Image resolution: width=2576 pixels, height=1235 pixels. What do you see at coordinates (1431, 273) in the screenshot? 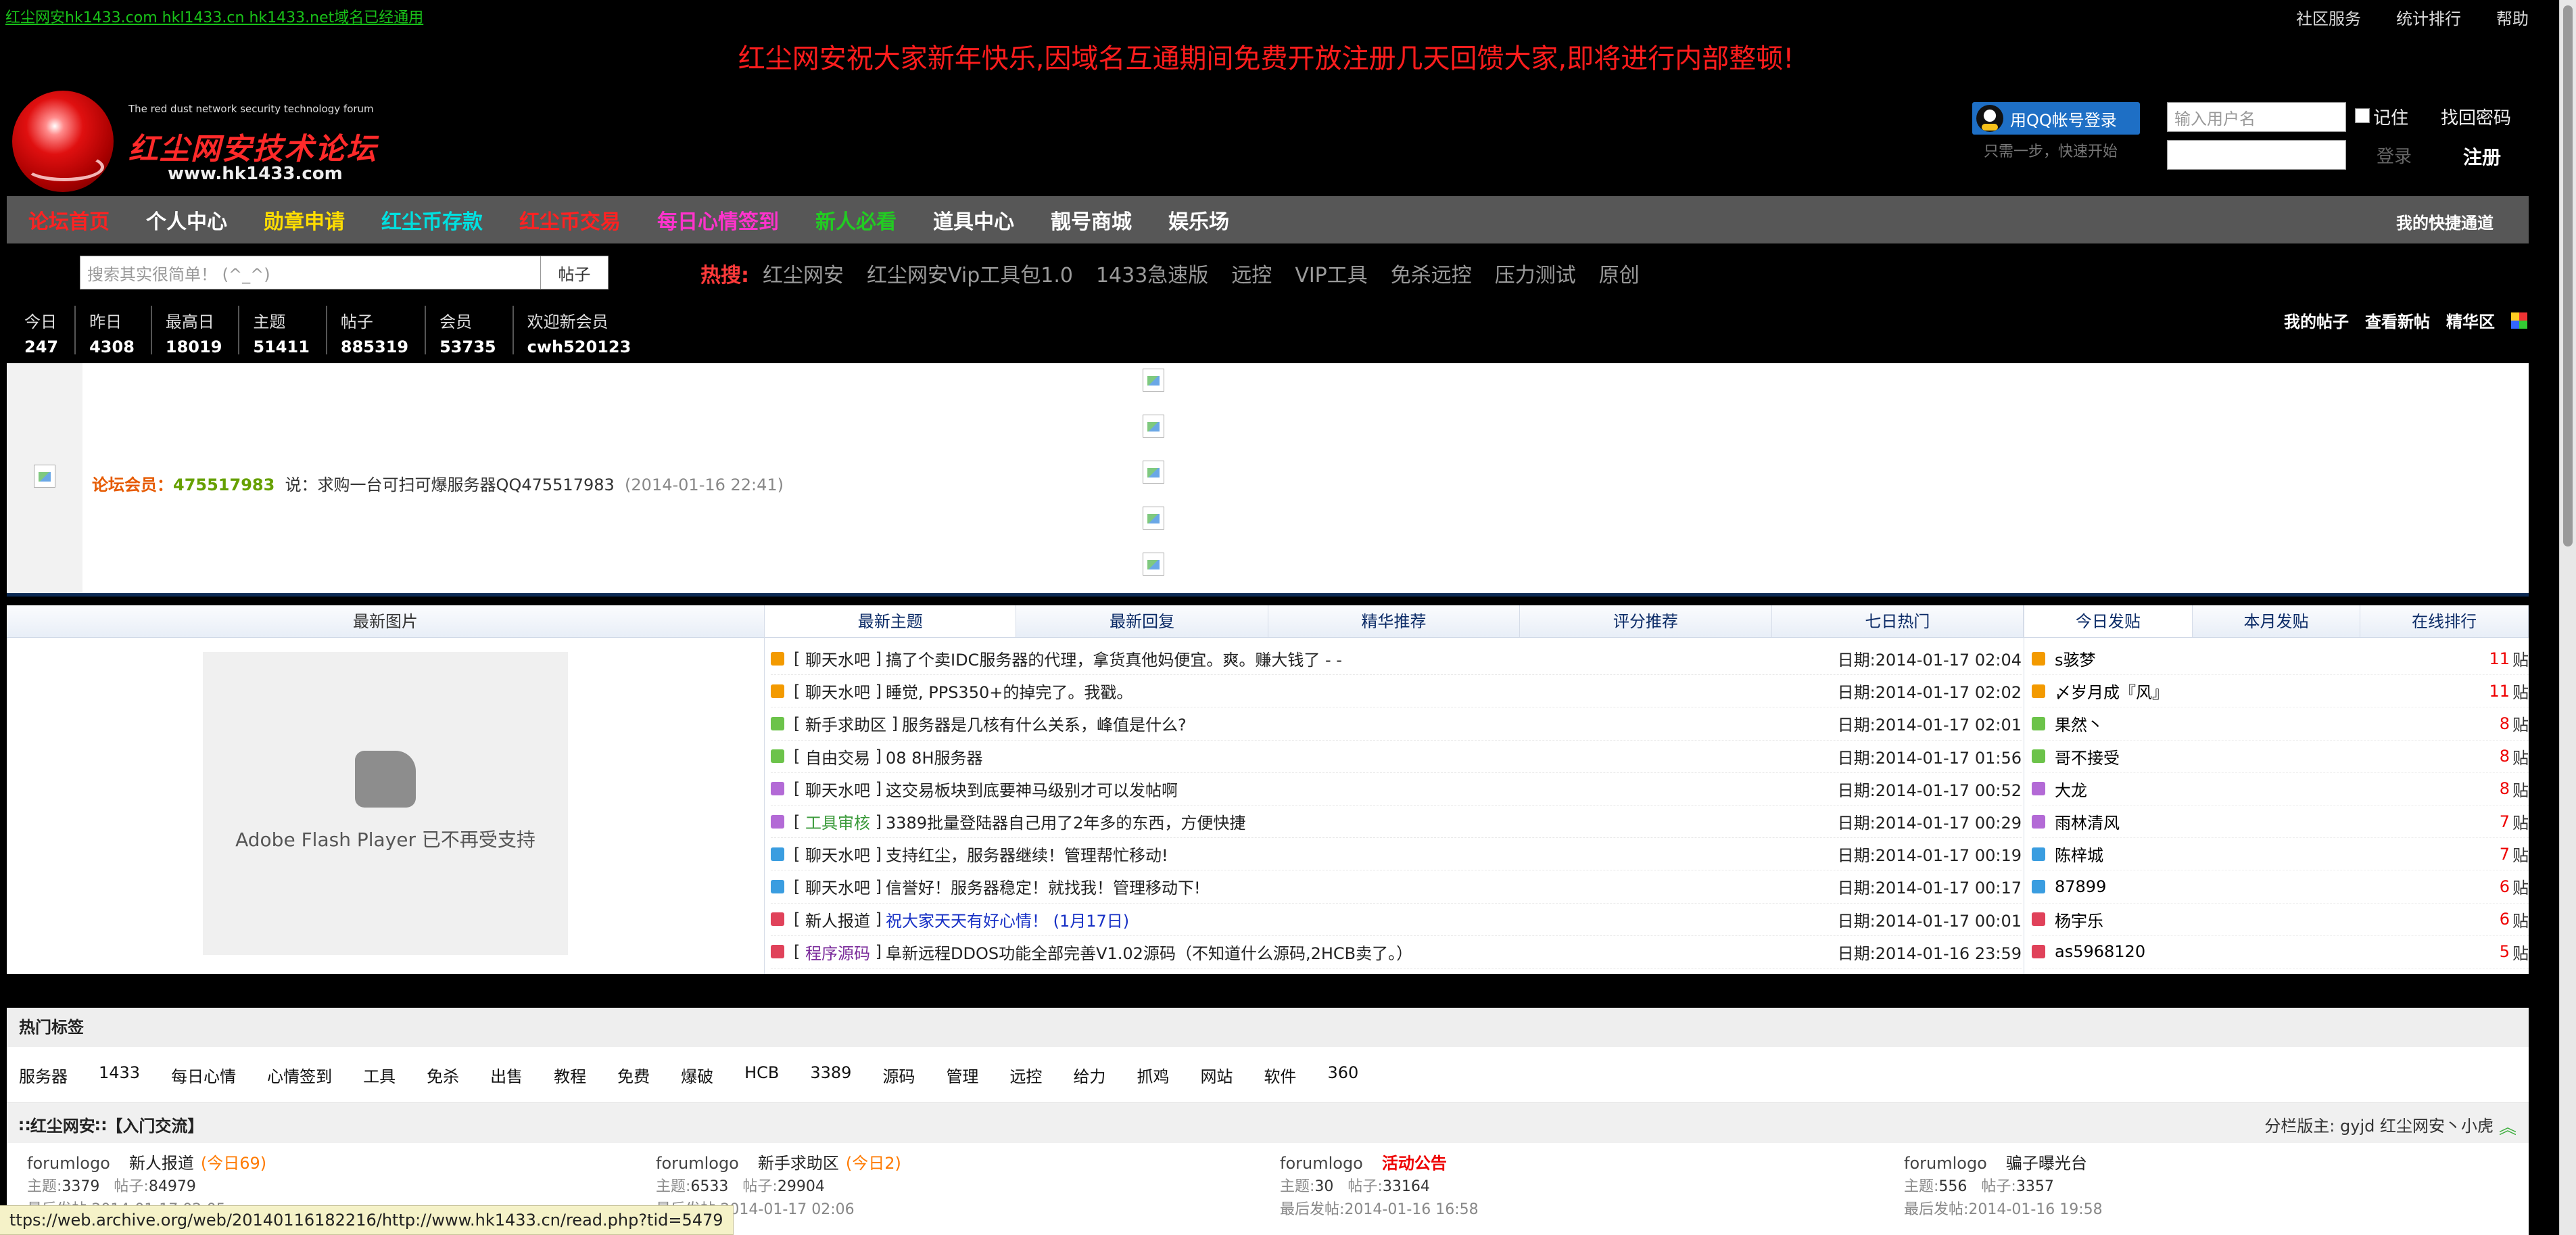
I see `hot-search-item: 免杀远控` at bounding box center [1431, 273].